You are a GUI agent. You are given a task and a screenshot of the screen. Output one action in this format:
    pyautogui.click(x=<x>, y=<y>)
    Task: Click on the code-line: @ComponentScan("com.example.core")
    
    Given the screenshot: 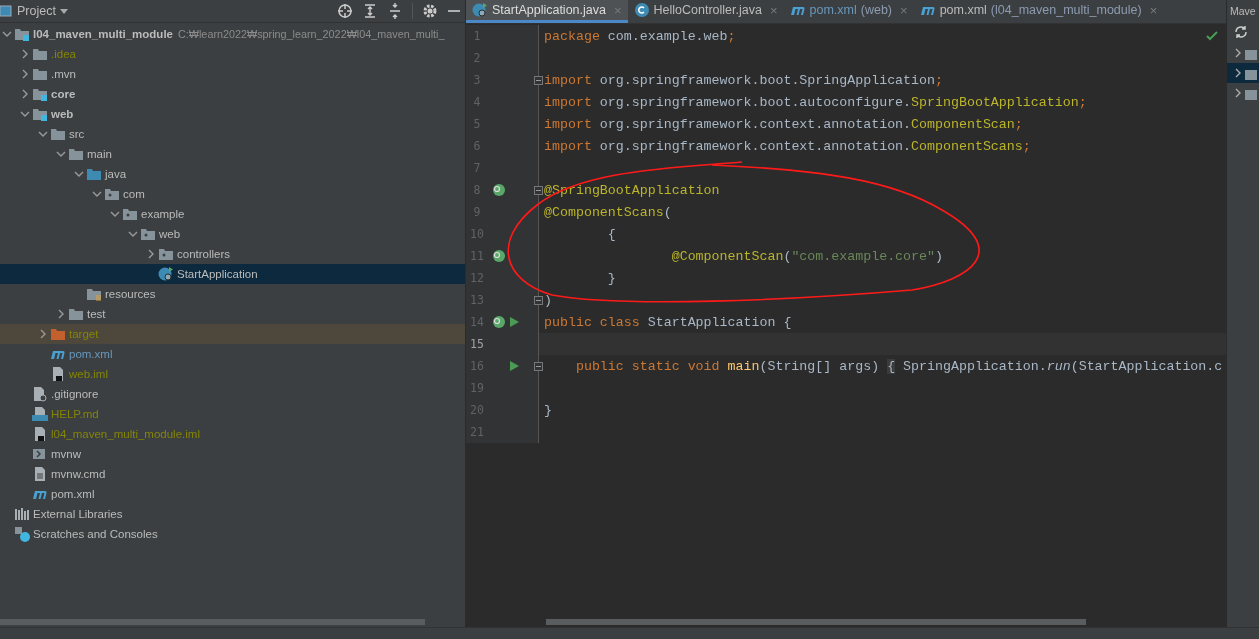 What is the action you would take?
    pyautogui.click(x=806, y=256)
    